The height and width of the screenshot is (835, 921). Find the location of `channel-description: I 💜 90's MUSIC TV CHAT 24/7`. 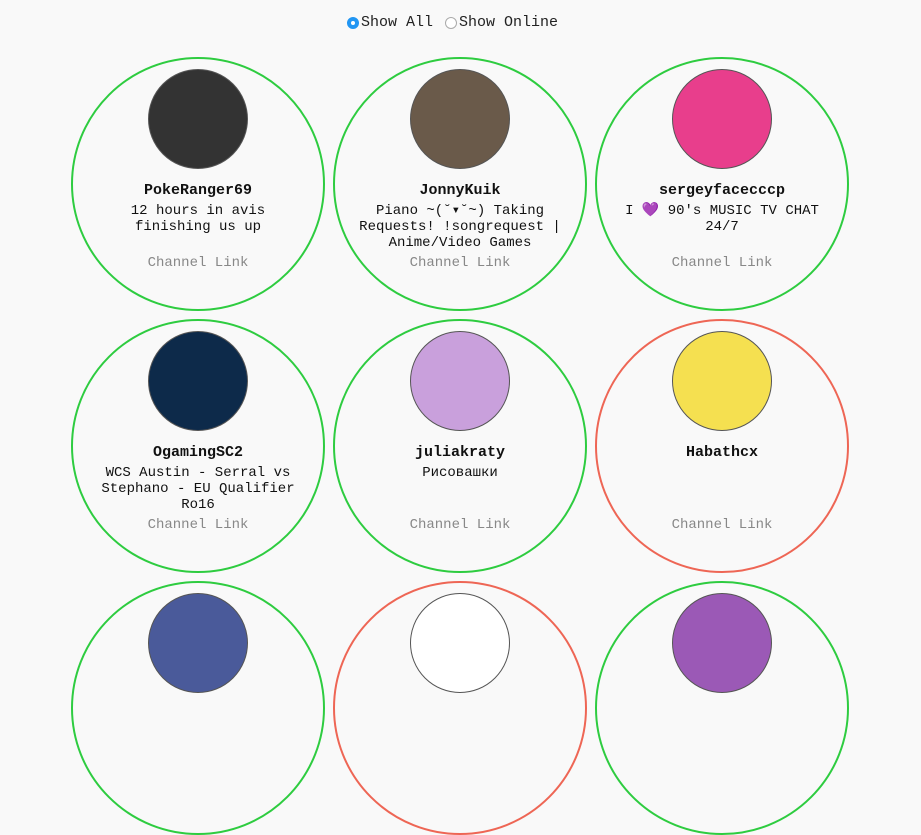

channel-description: I 💜 90's MUSIC TV CHAT 24/7 is located at coordinates (722, 219).